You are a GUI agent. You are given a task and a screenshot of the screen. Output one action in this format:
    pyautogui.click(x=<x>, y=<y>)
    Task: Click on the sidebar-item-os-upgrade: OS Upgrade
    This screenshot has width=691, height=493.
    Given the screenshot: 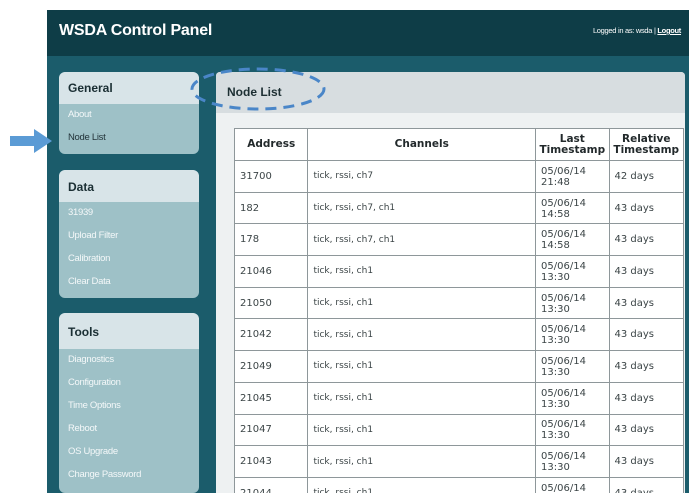 What is the action you would take?
    pyautogui.click(x=129, y=452)
    